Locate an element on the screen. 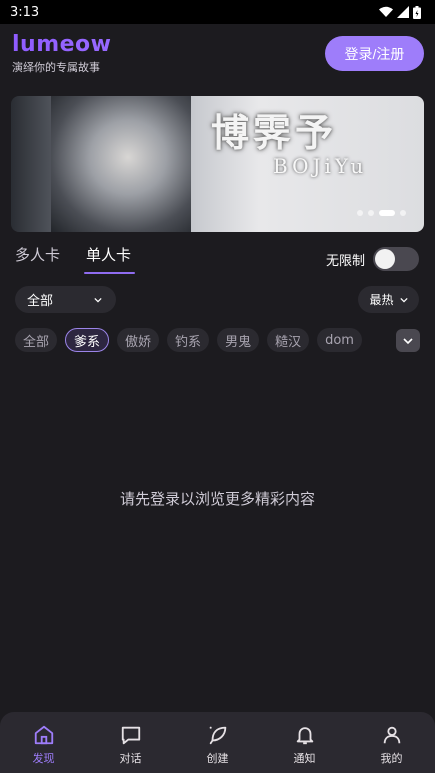 This screenshot has height=773, width=435. nav-label: 对话 is located at coordinates (130, 758).